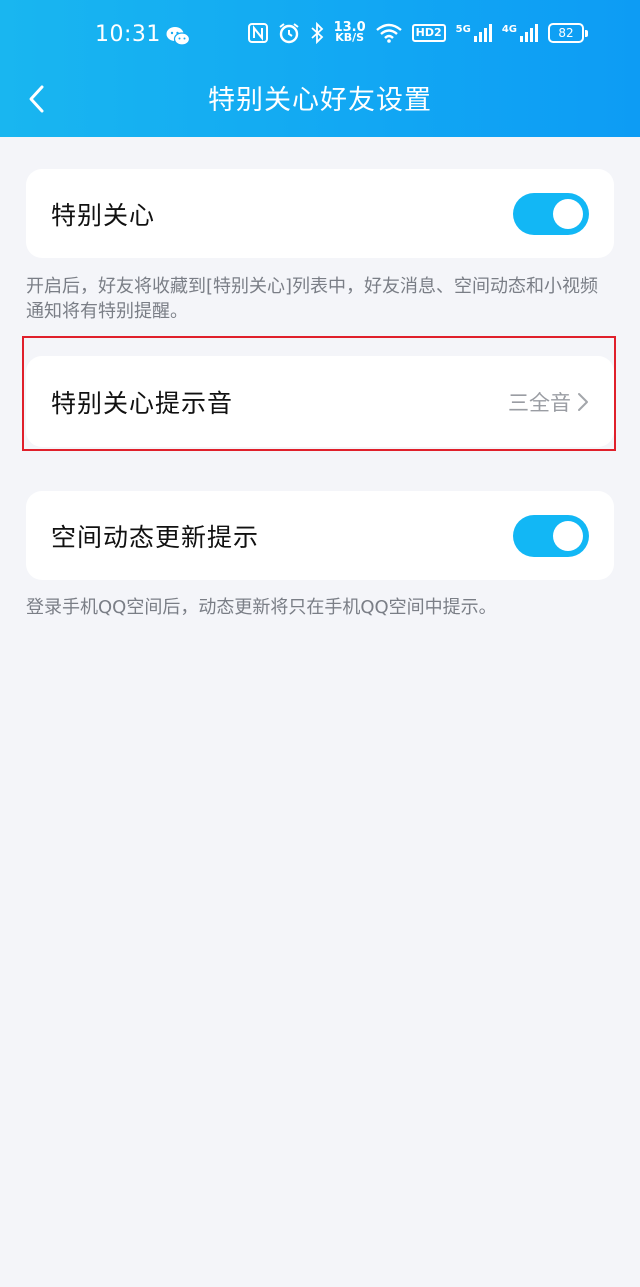 This screenshot has height=1287, width=640. What do you see at coordinates (320, 213) in the screenshot?
I see `special-care-row: 特别关心` at bounding box center [320, 213].